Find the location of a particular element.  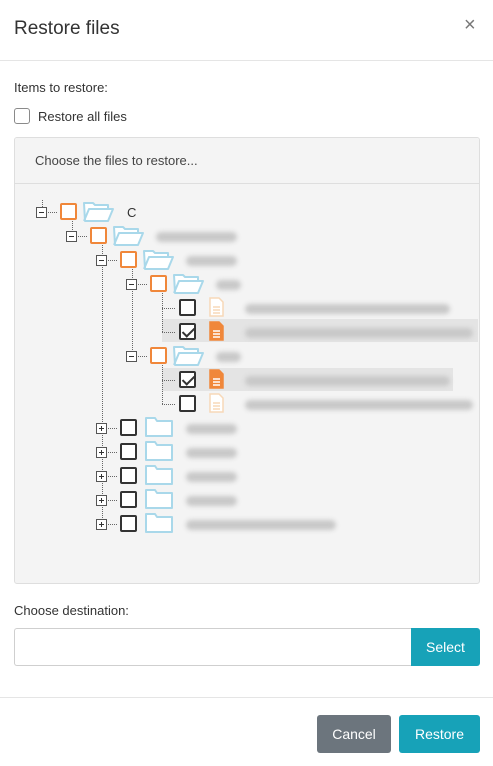

close-icon: × is located at coordinates (470, 25).